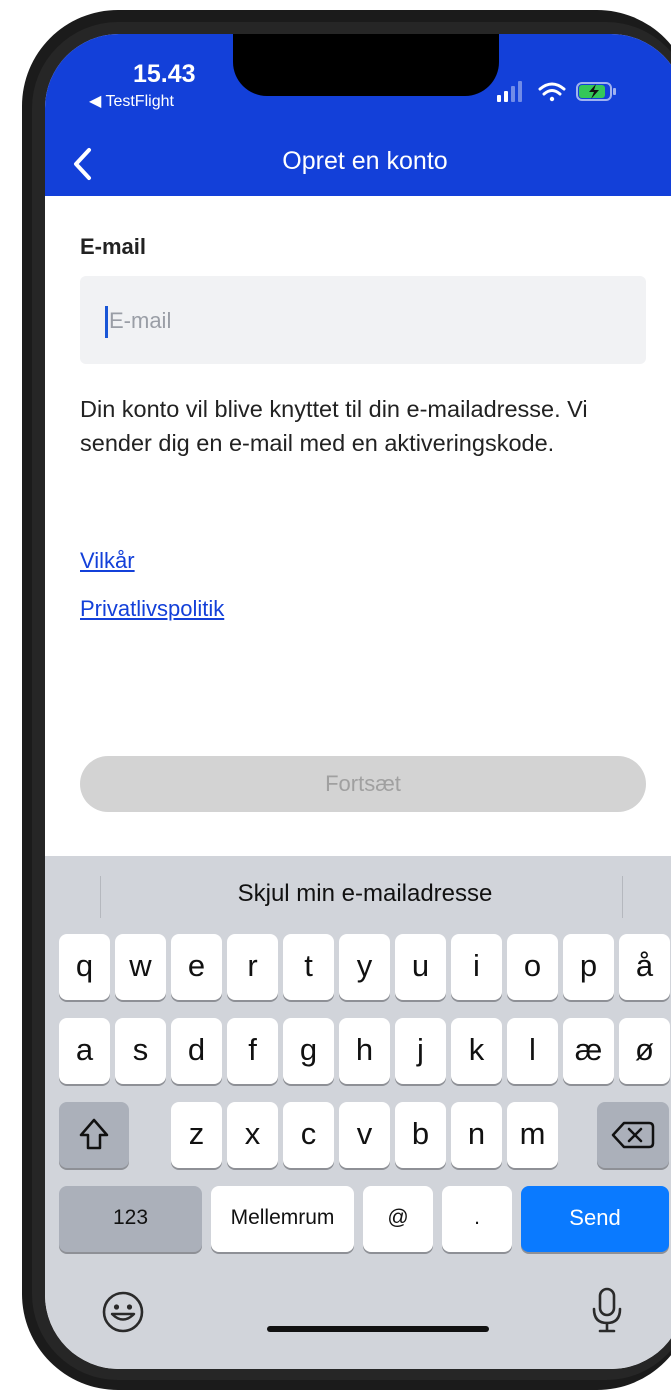  Describe the element at coordinates (532, 1051) in the screenshot. I see `key-l: l` at that location.